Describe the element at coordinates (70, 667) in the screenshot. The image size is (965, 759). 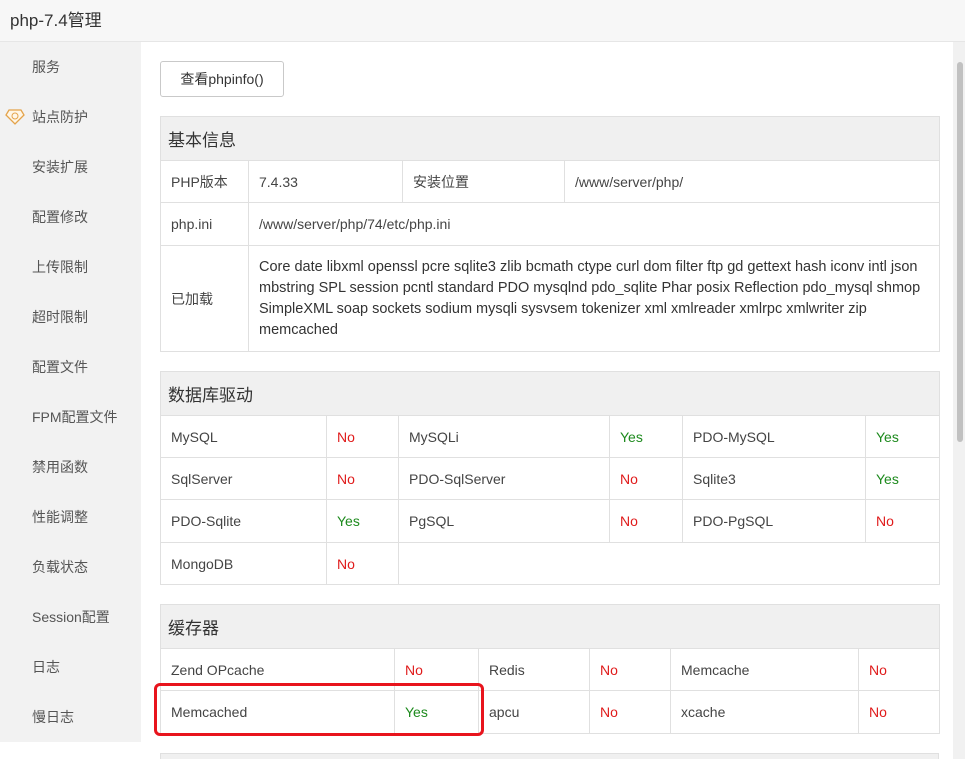
I see `sidebar-item-log: 日志` at that location.